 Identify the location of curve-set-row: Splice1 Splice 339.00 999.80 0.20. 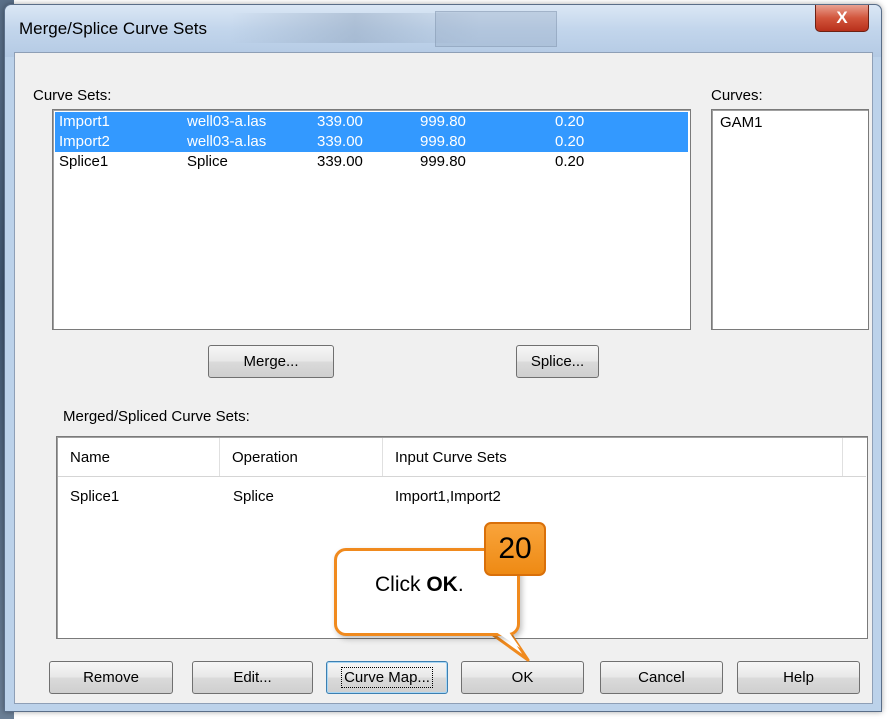
(371, 162).